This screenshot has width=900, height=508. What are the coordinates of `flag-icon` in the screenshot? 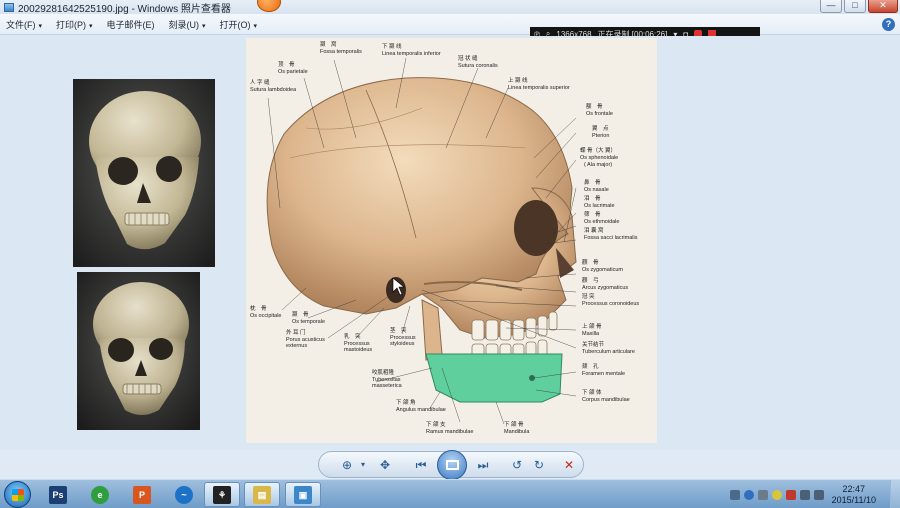 It's located at (790, 494).